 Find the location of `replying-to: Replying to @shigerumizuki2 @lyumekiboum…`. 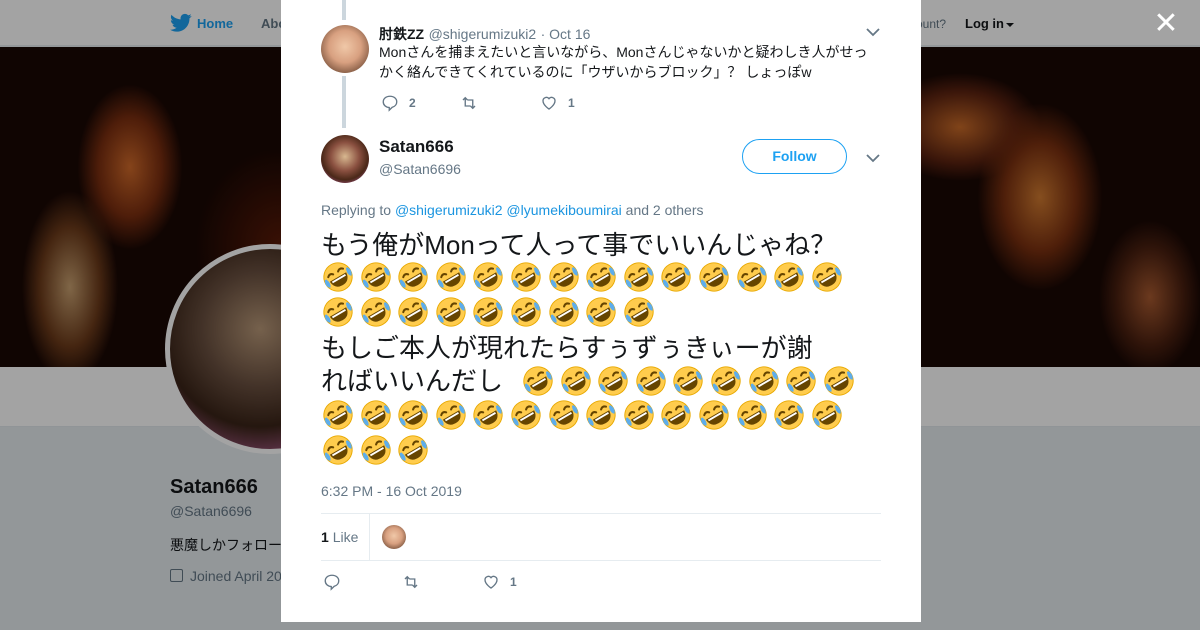

replying-to: Replying to @shigerumizuki2 @lyumekiboum… is located at coordinates (512, 210).